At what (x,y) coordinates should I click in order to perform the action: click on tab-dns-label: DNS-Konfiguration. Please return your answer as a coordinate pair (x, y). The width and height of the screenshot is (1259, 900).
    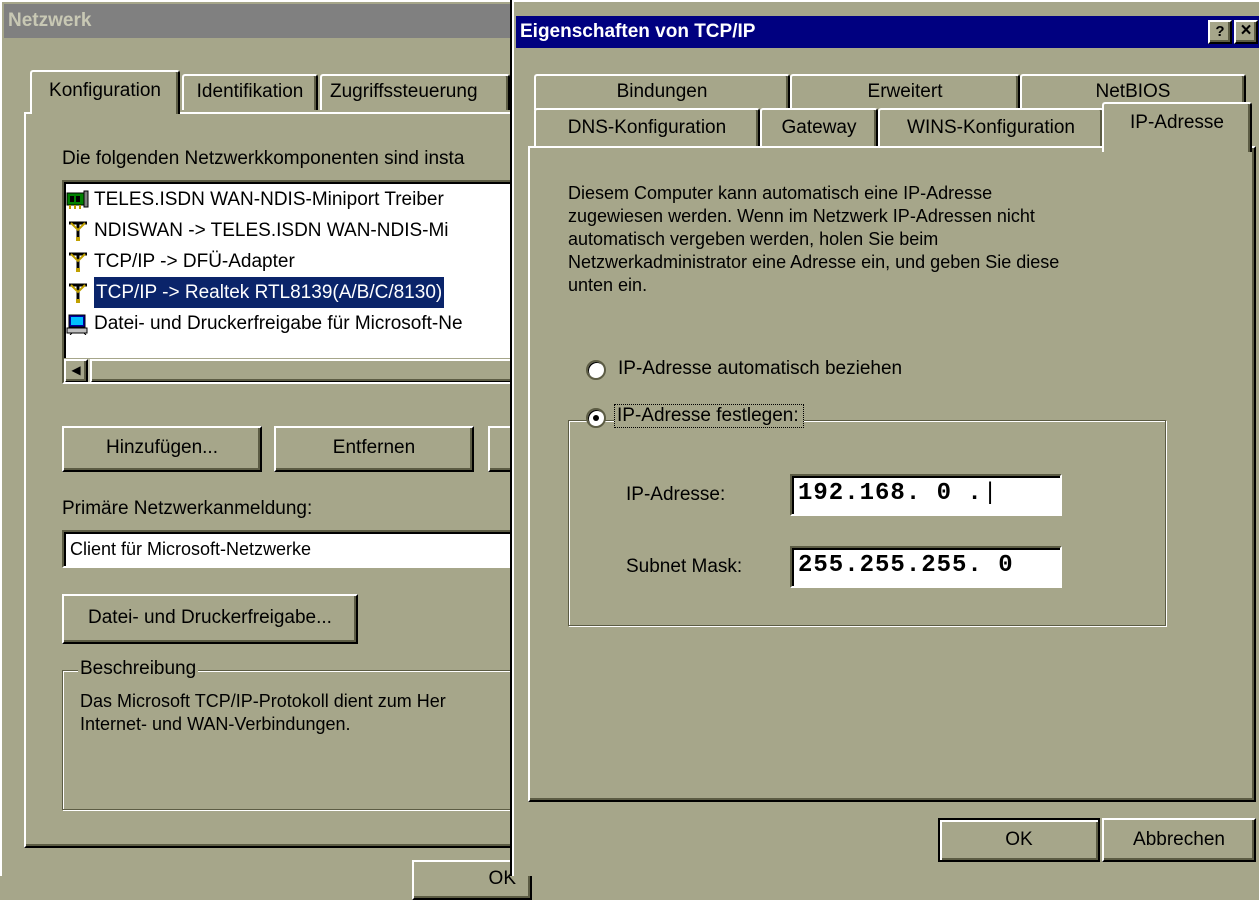
    Looking at the image, I should click on (647, 127).